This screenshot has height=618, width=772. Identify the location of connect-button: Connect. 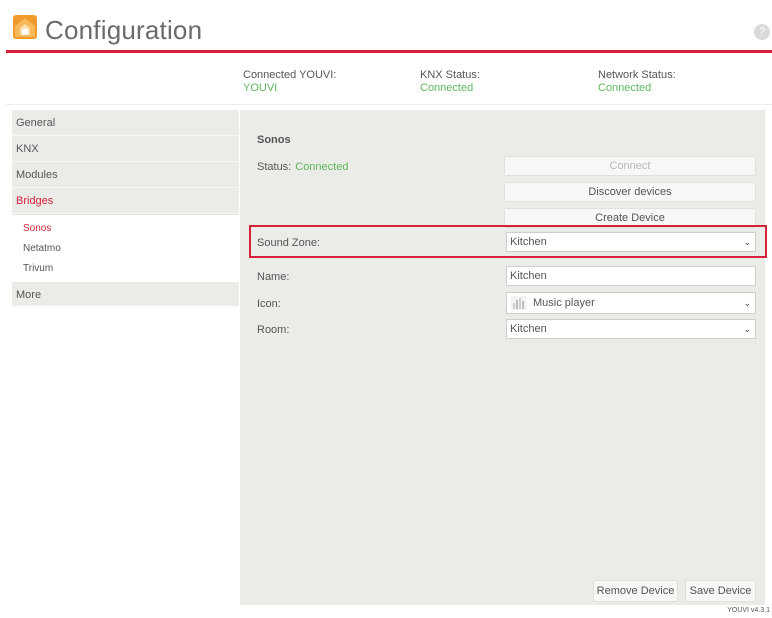
(630, 166).